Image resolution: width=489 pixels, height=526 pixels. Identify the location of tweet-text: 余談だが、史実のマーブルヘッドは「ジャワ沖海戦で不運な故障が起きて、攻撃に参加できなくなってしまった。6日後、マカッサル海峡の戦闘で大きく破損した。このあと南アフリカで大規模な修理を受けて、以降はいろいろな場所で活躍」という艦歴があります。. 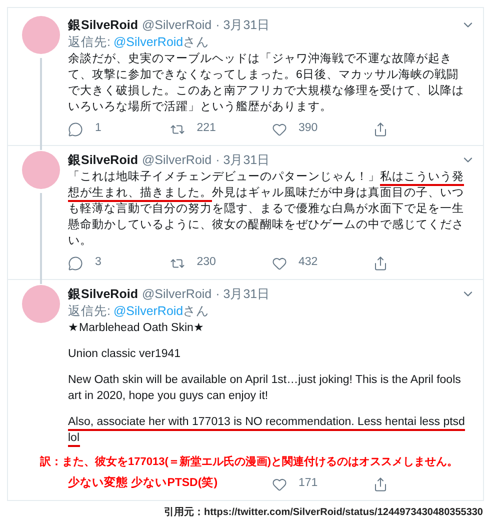
(266, 83).